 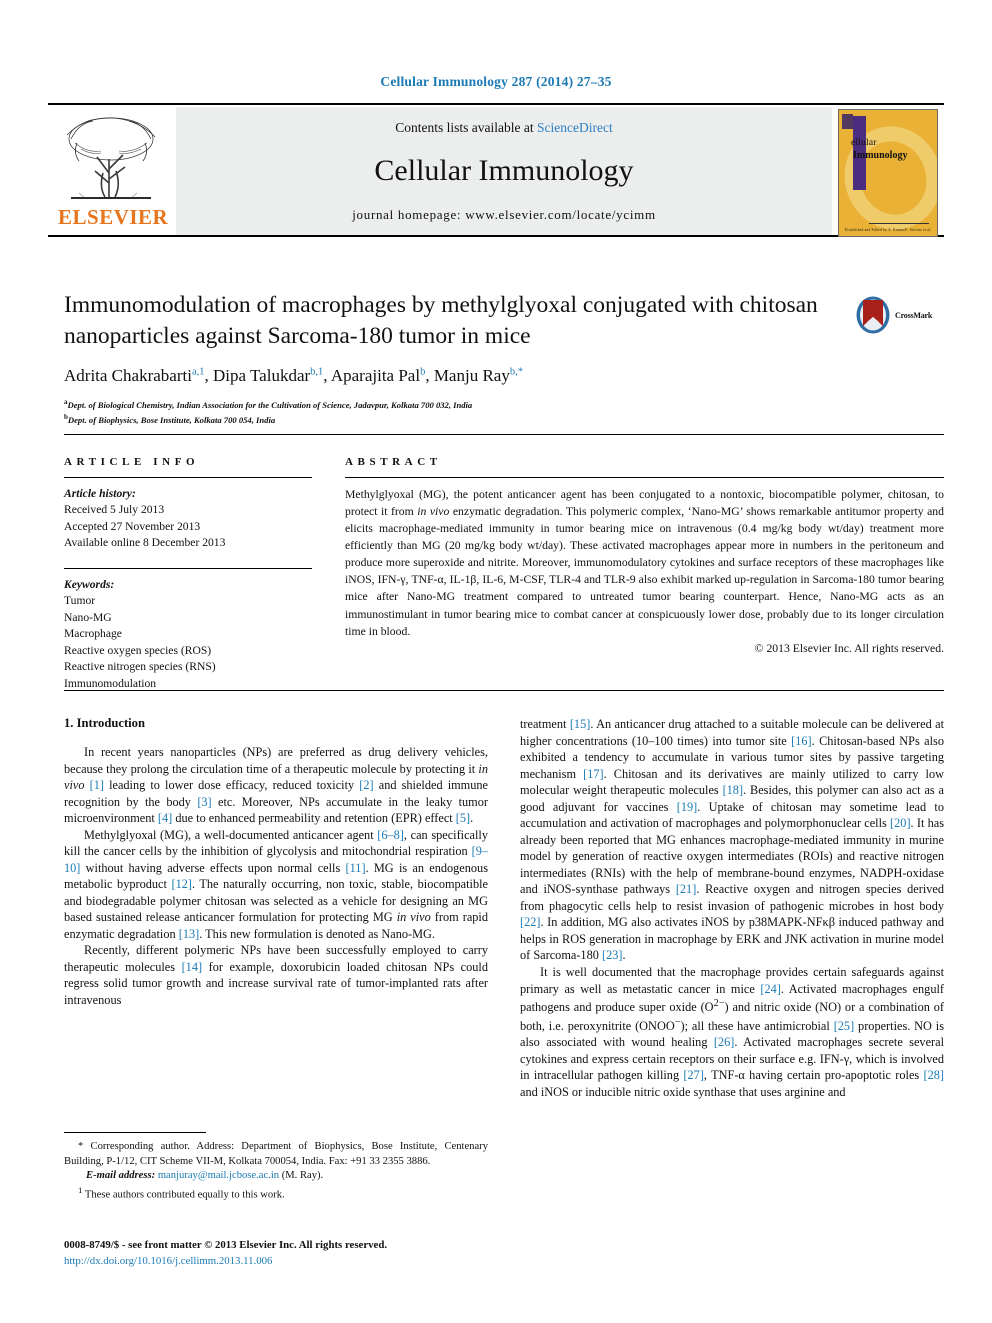 I want to click on equal-contribution-mark: 1, so click(x=80, y=1189).